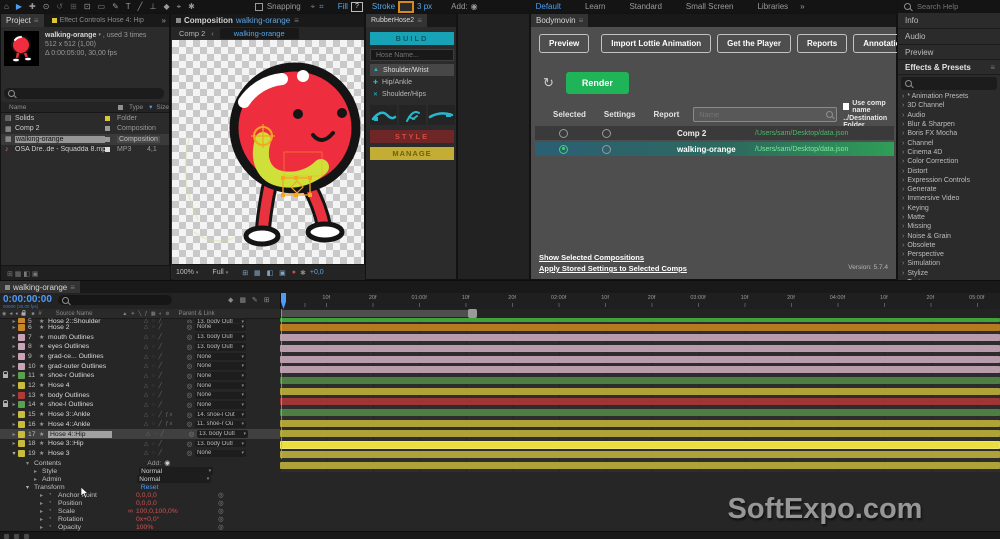  I want to click on layer-name: eyes Outlines, so click(96, 346).